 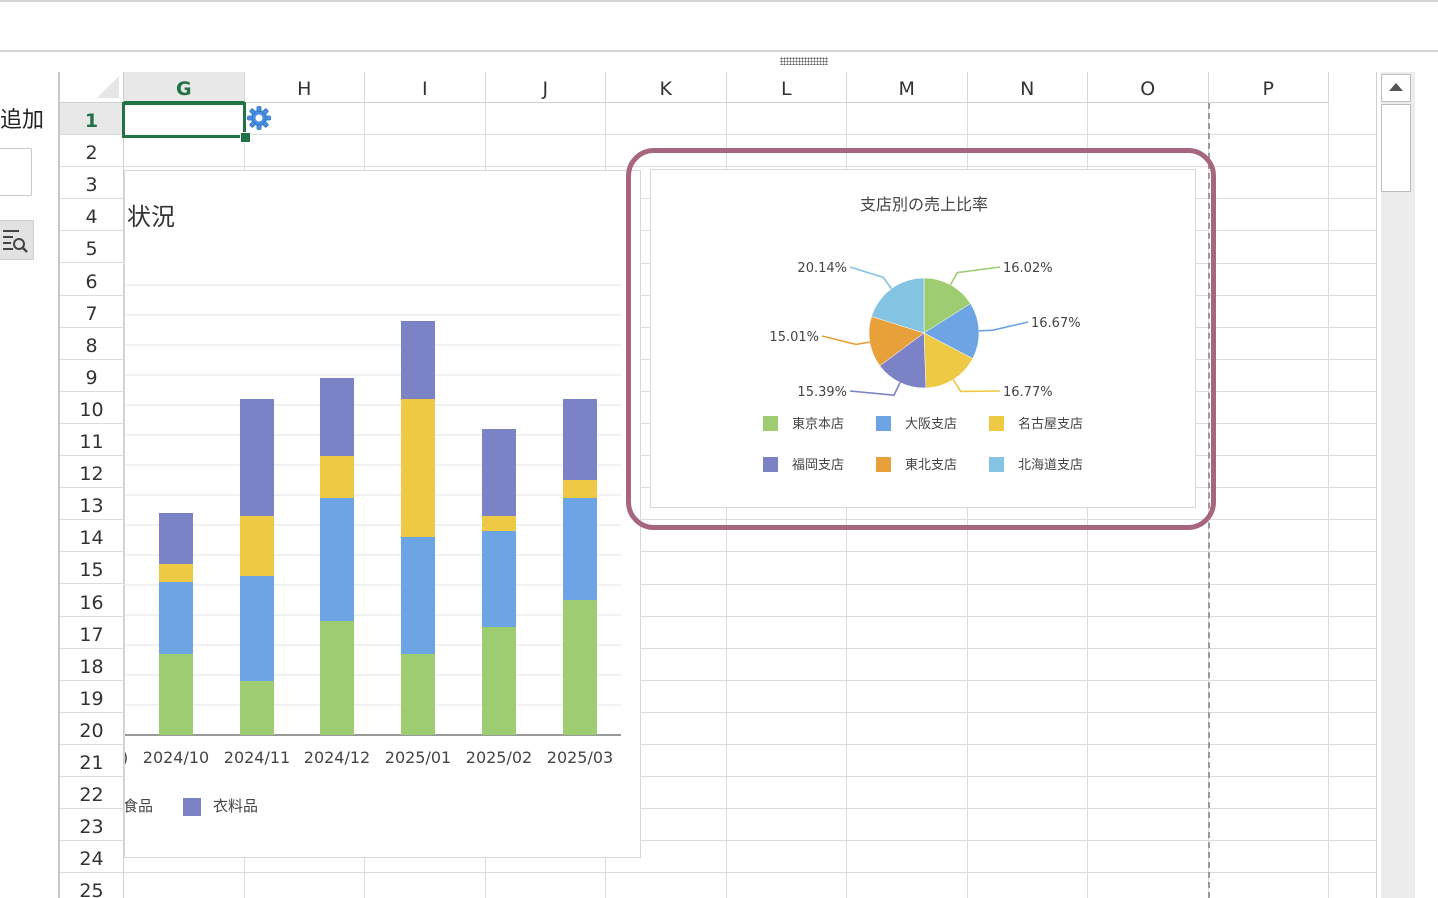 I want to click on bar-segment-2025/03-s1, so click(x=580, y=549).